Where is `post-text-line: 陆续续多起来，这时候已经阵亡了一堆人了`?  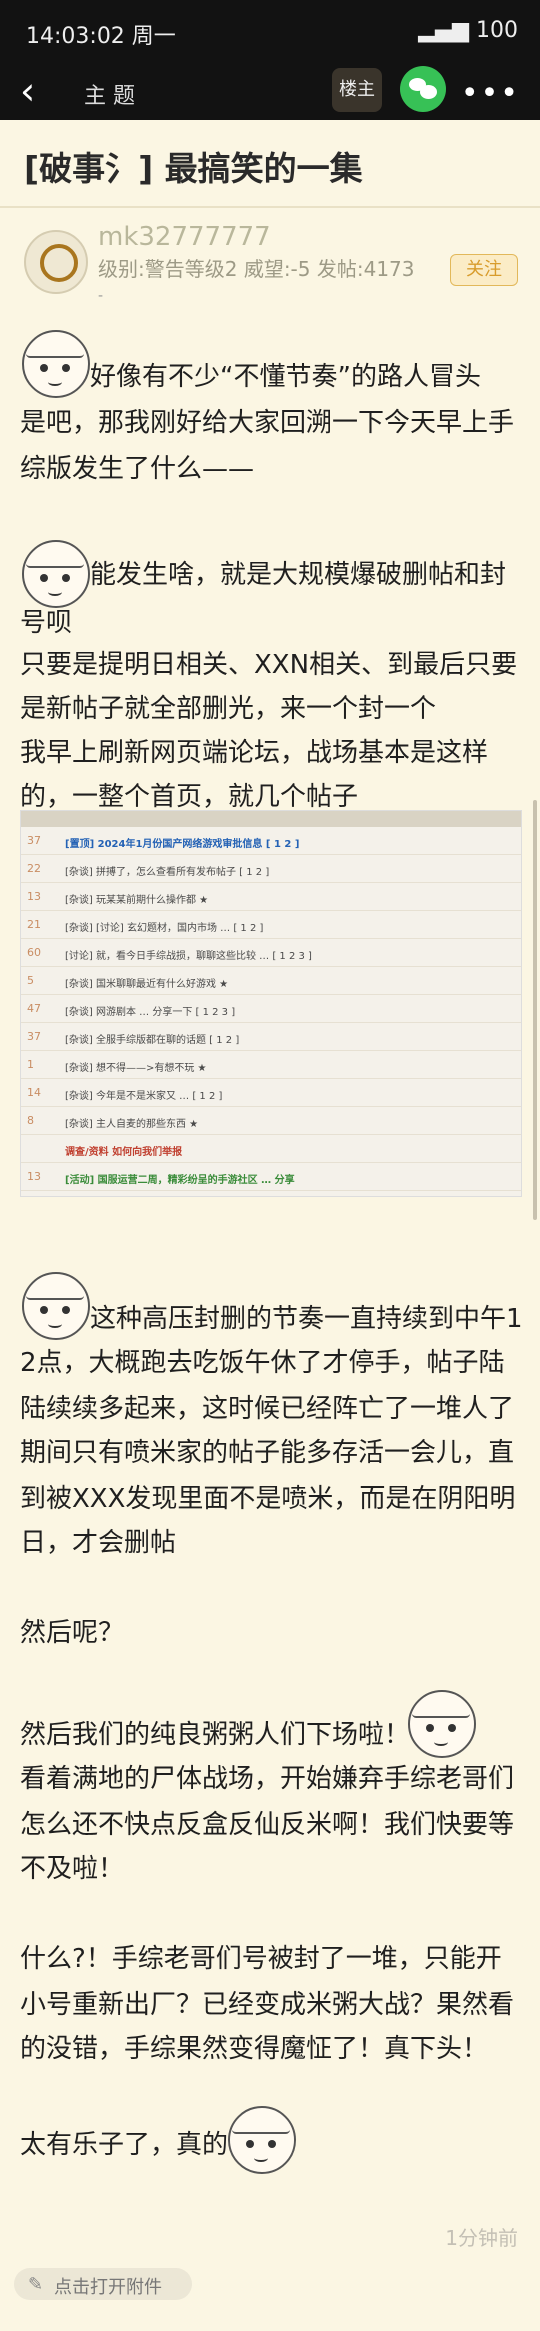
post-text-line: 陆续续多起来，这时候已经阵亡了一堆人了 is located at coordinates (267, 1409).